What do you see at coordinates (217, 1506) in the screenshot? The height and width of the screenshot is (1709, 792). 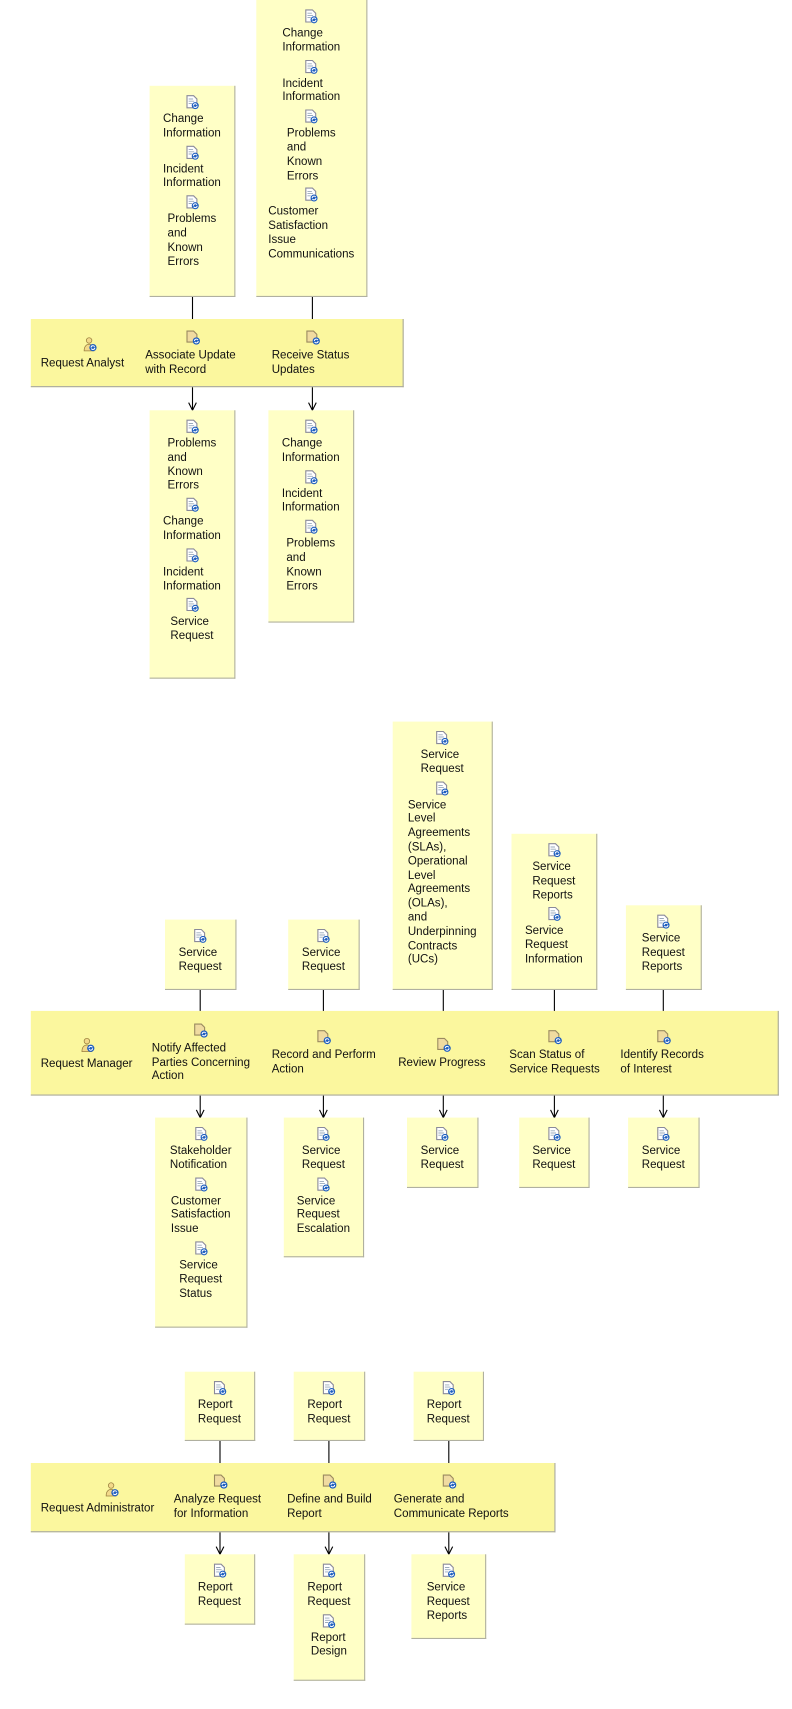 I see `task-label: Analyze Request for Information` at bounding box center [217, 1506].